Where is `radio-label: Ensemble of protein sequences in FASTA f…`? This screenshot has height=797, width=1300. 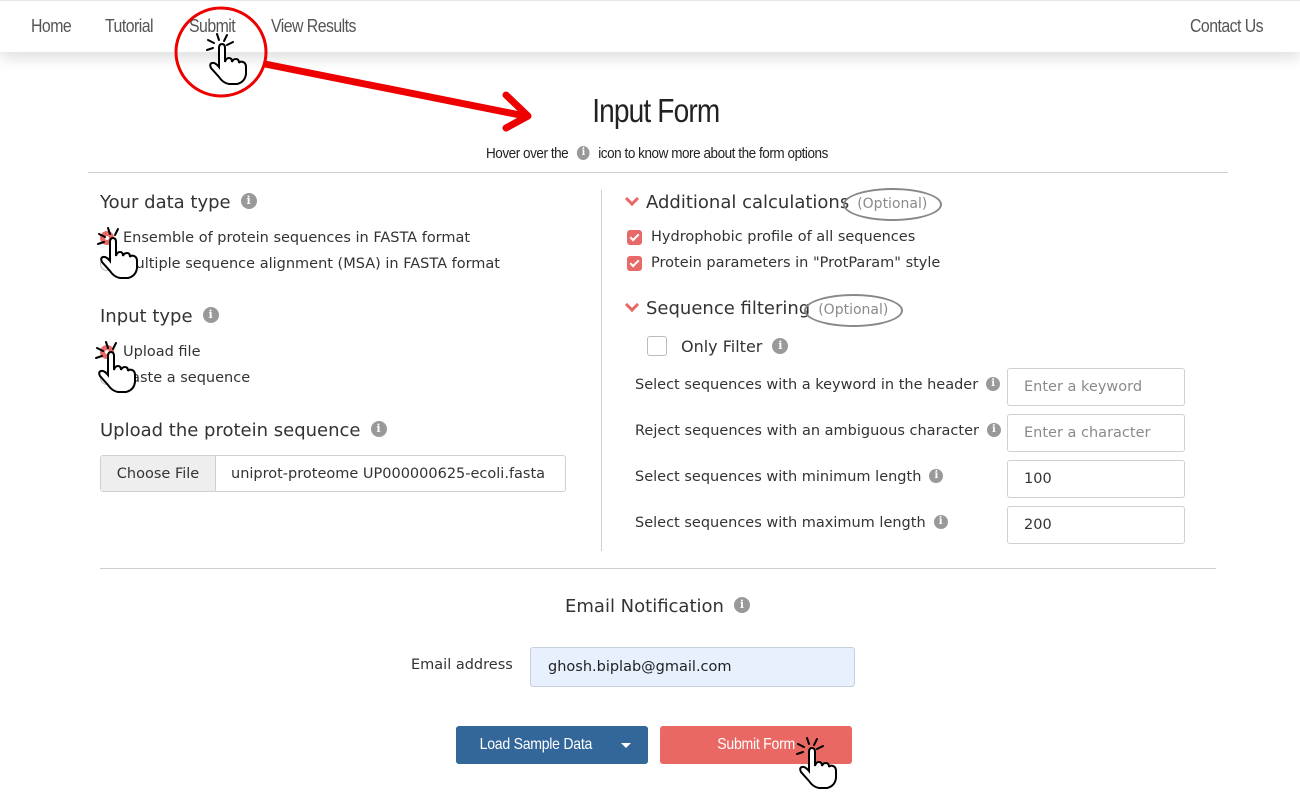
radio-label: Ensemble of protein sequences in FASTA f… is located at coordinates (297, 238).